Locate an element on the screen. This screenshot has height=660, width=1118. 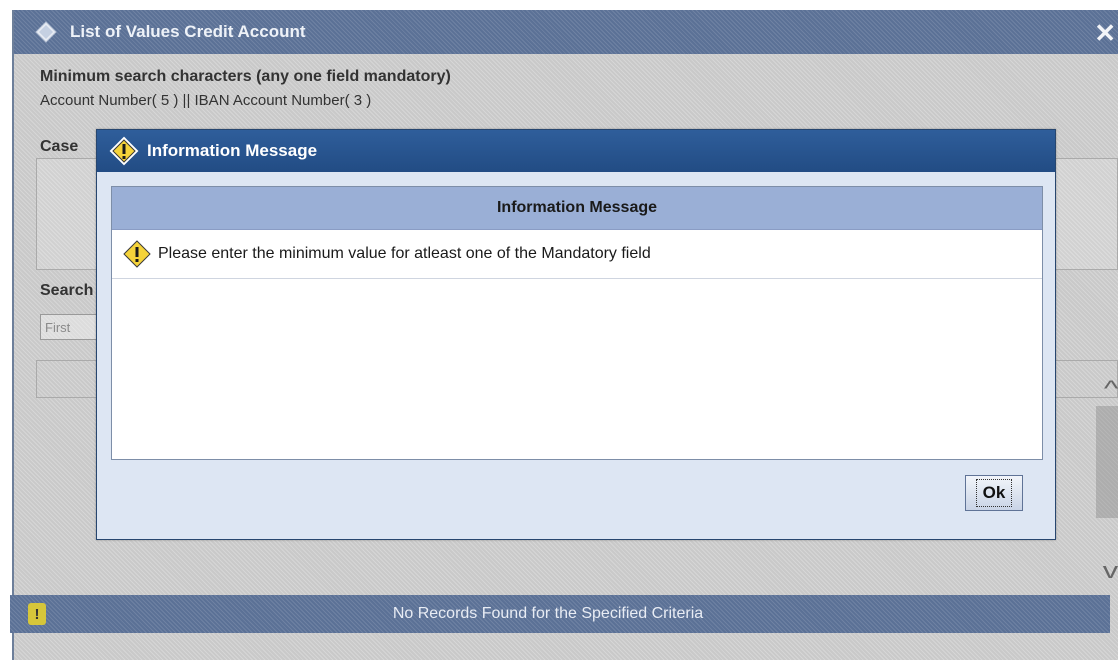
dialog-title: Information Message is located at coordinates (232, 150).